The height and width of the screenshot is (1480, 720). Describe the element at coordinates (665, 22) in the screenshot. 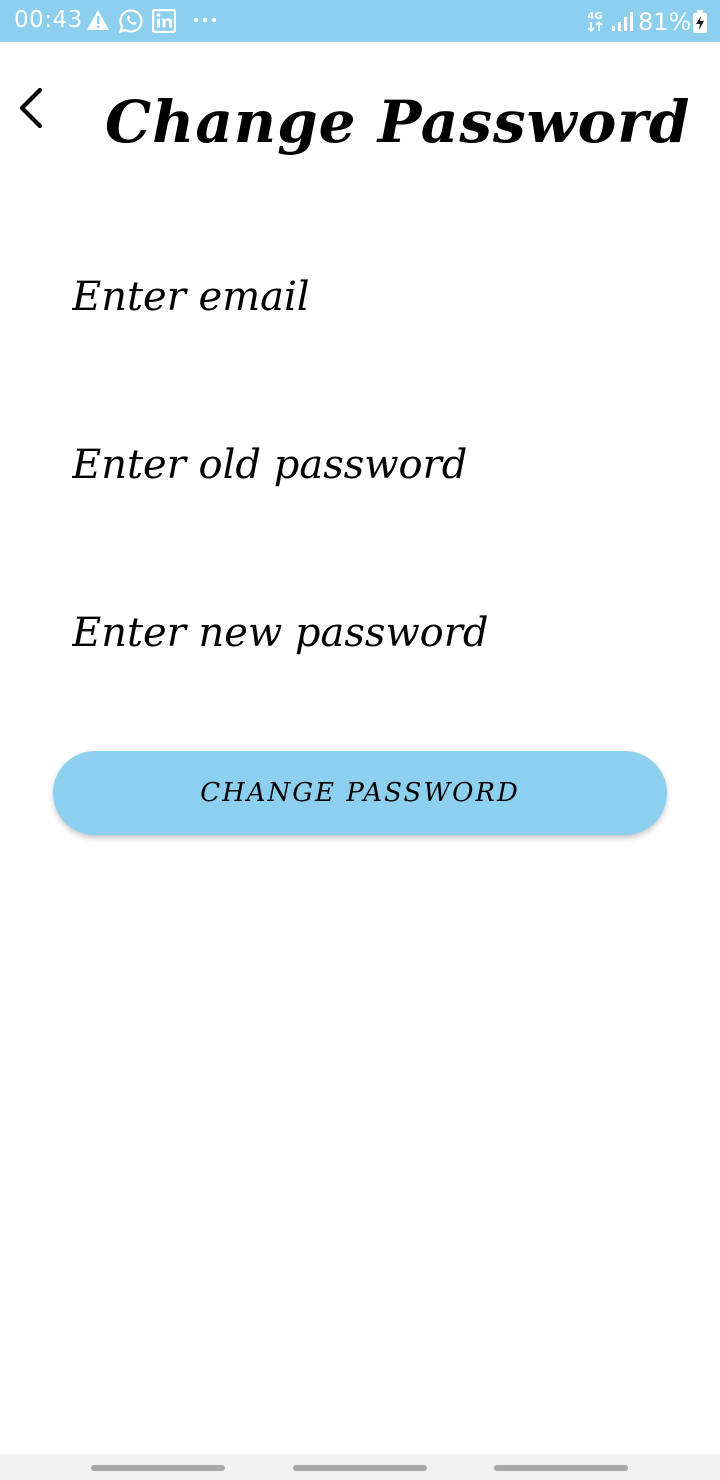

I see `battery-percent: 81%` at that location.